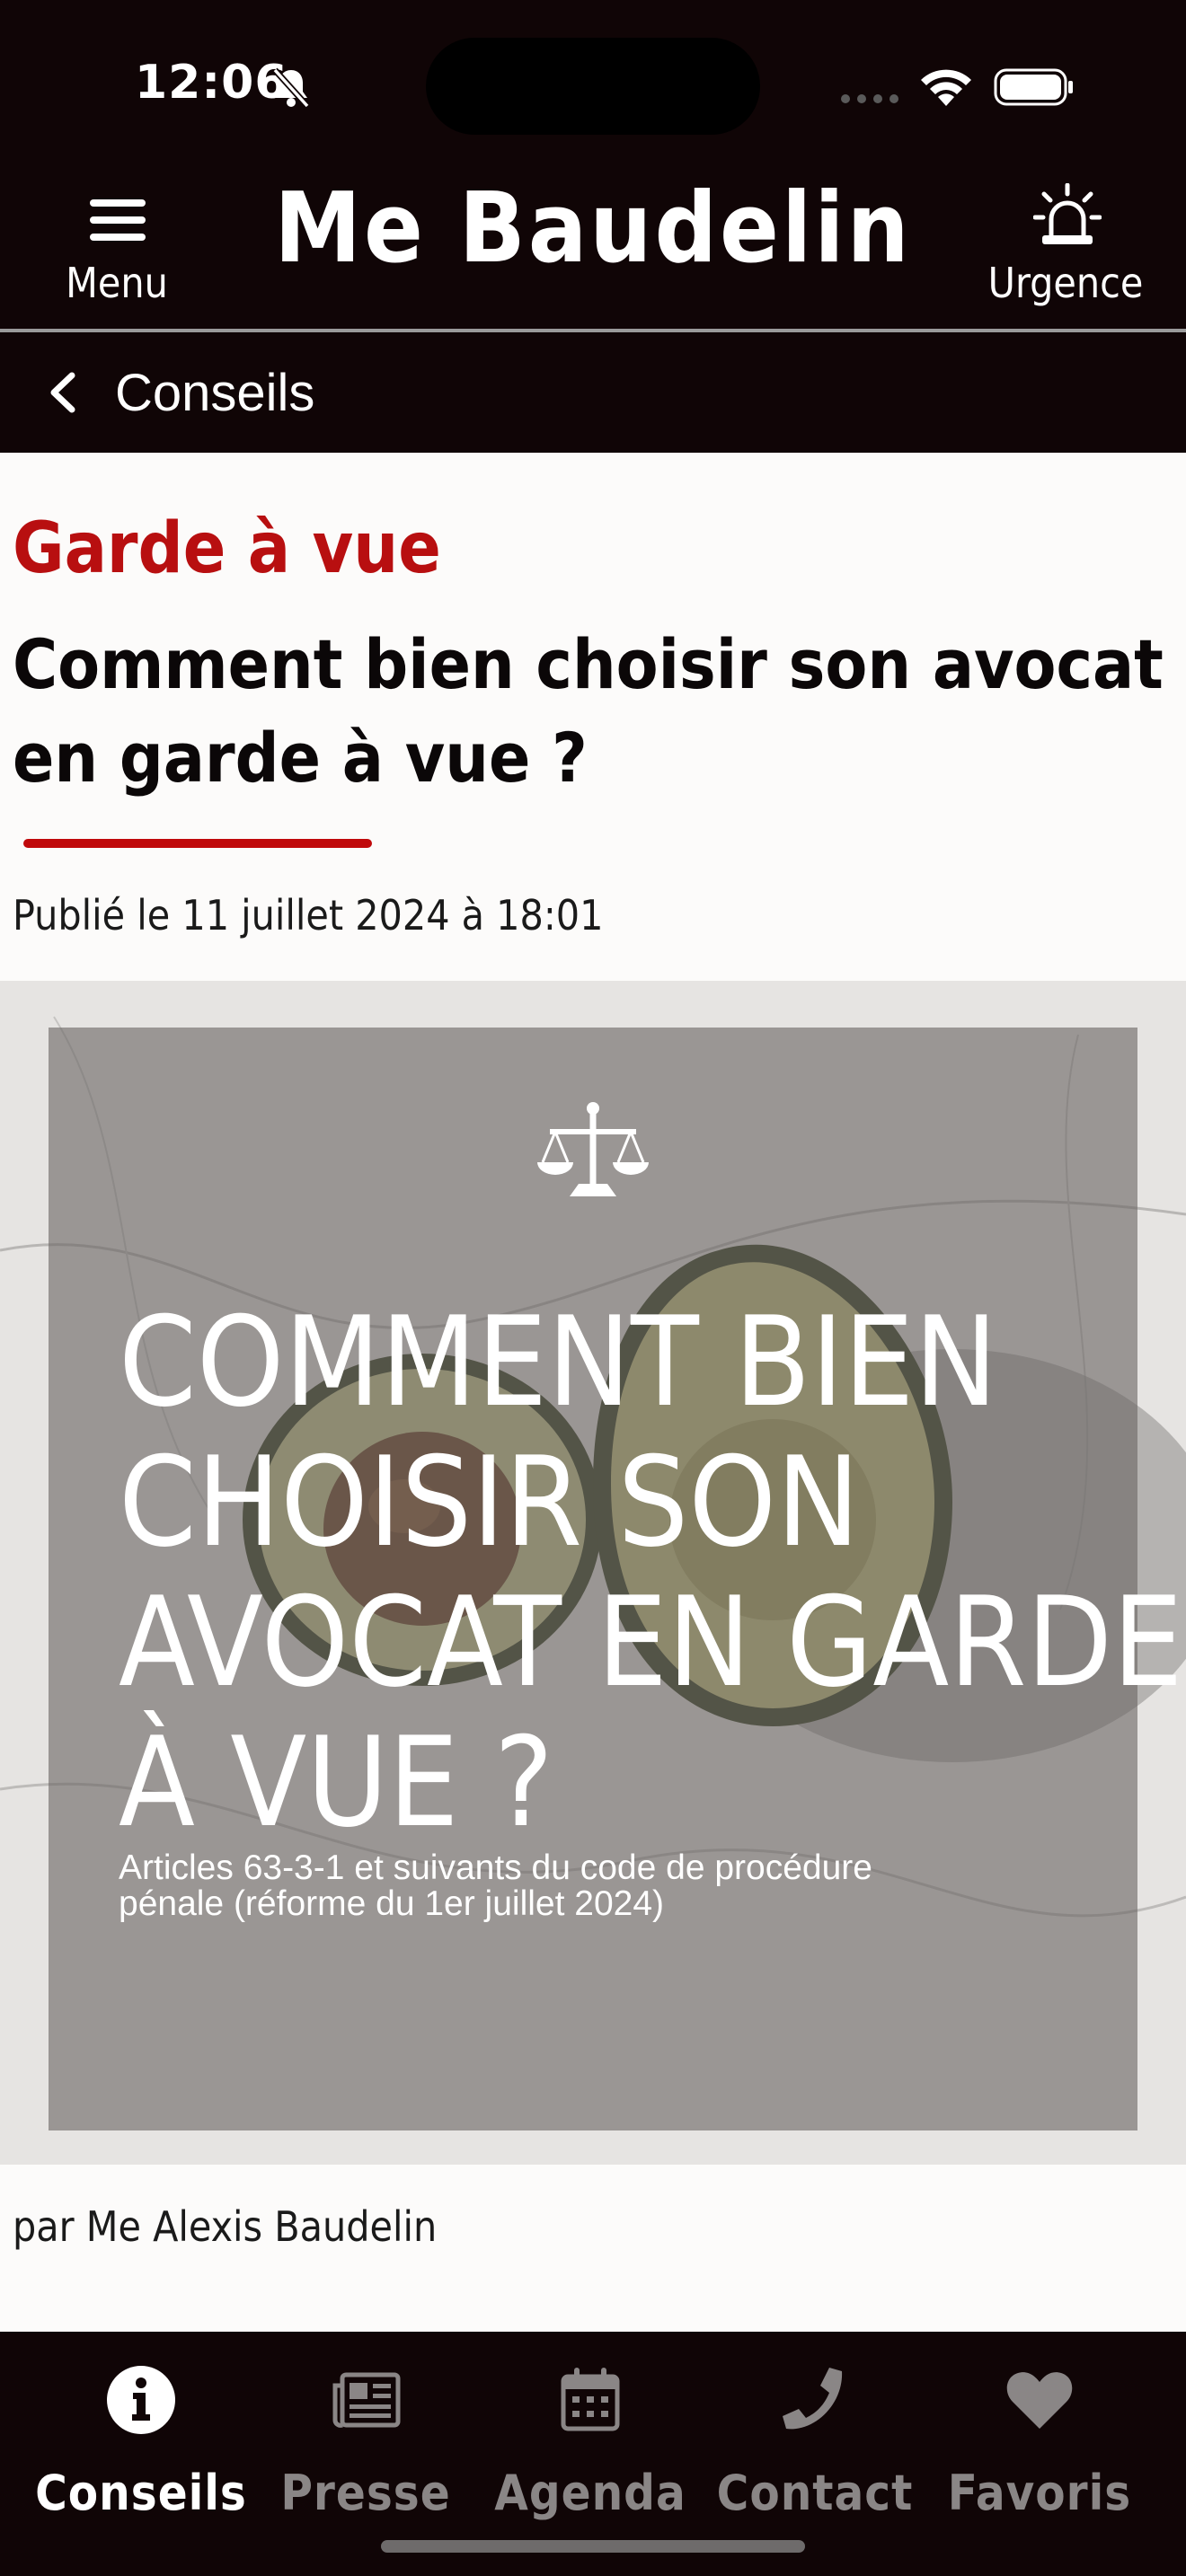 This screenshot has width=1186, height=2576. I want to click on tab-favoris: Favoris, so click(1039, 2454).